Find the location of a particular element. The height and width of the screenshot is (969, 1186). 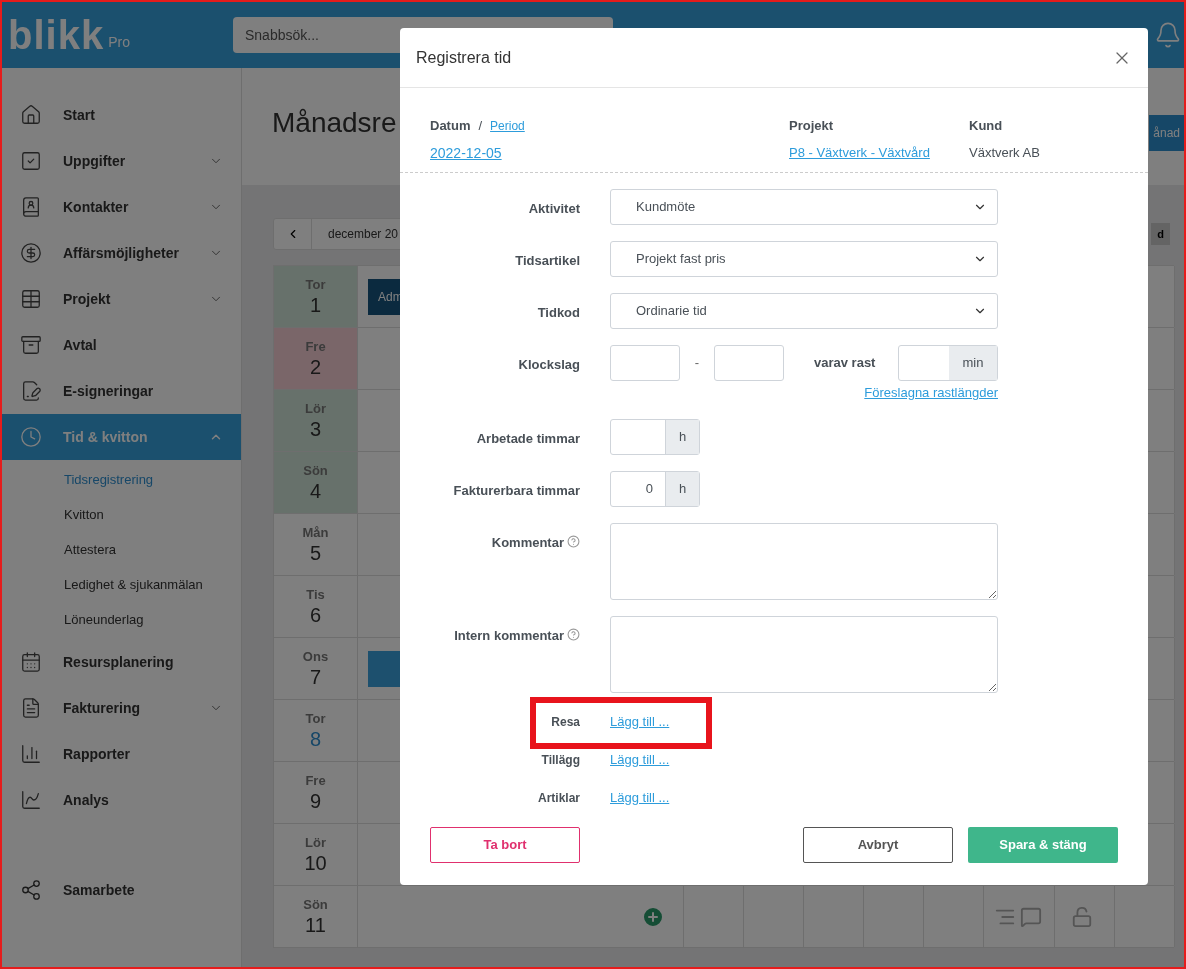

extra-label: Artiklar is located at coordinates (558, 798).